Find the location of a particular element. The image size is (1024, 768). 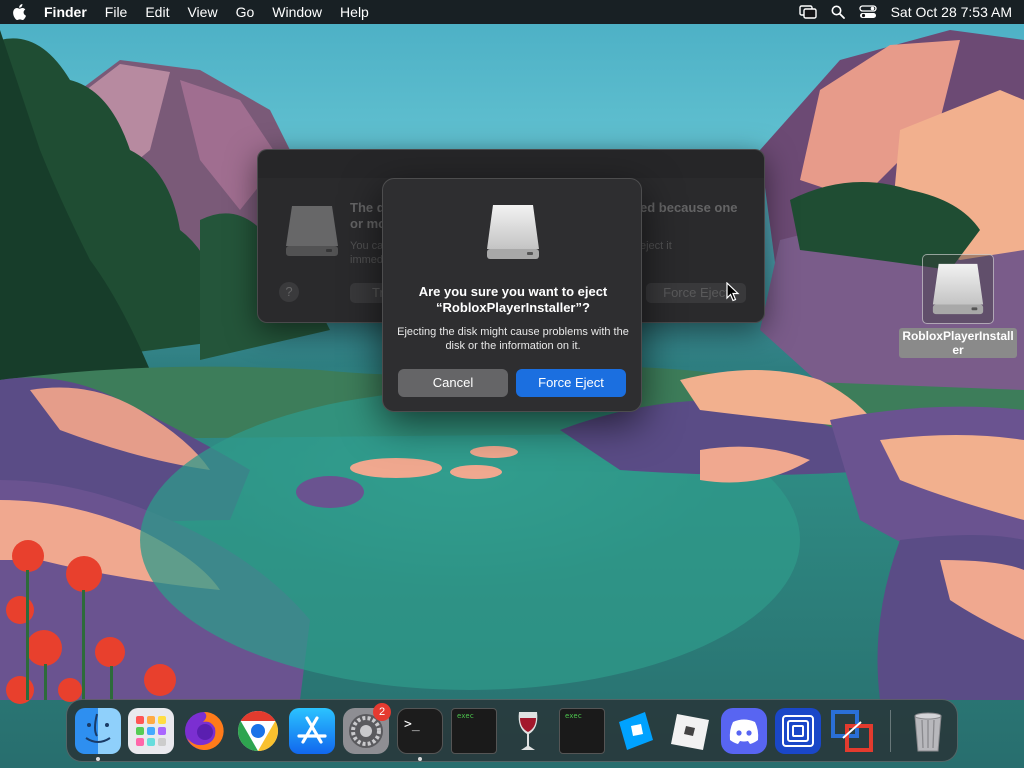

dock-firefox-icon is located at coordinates (204, 731).